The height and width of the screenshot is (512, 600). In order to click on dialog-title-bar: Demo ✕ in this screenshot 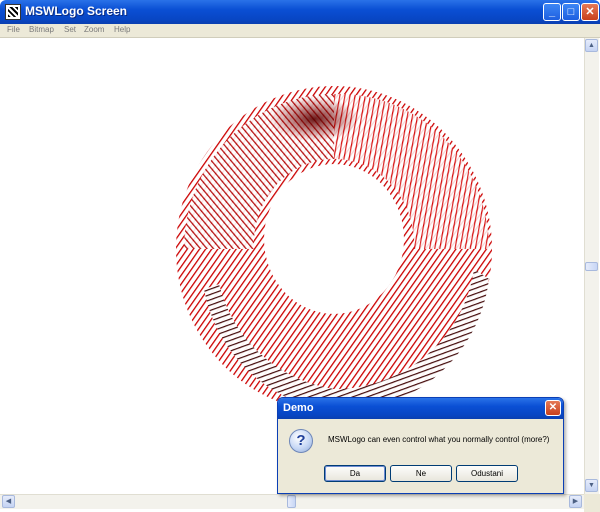, I will do `click(420, 408)`.